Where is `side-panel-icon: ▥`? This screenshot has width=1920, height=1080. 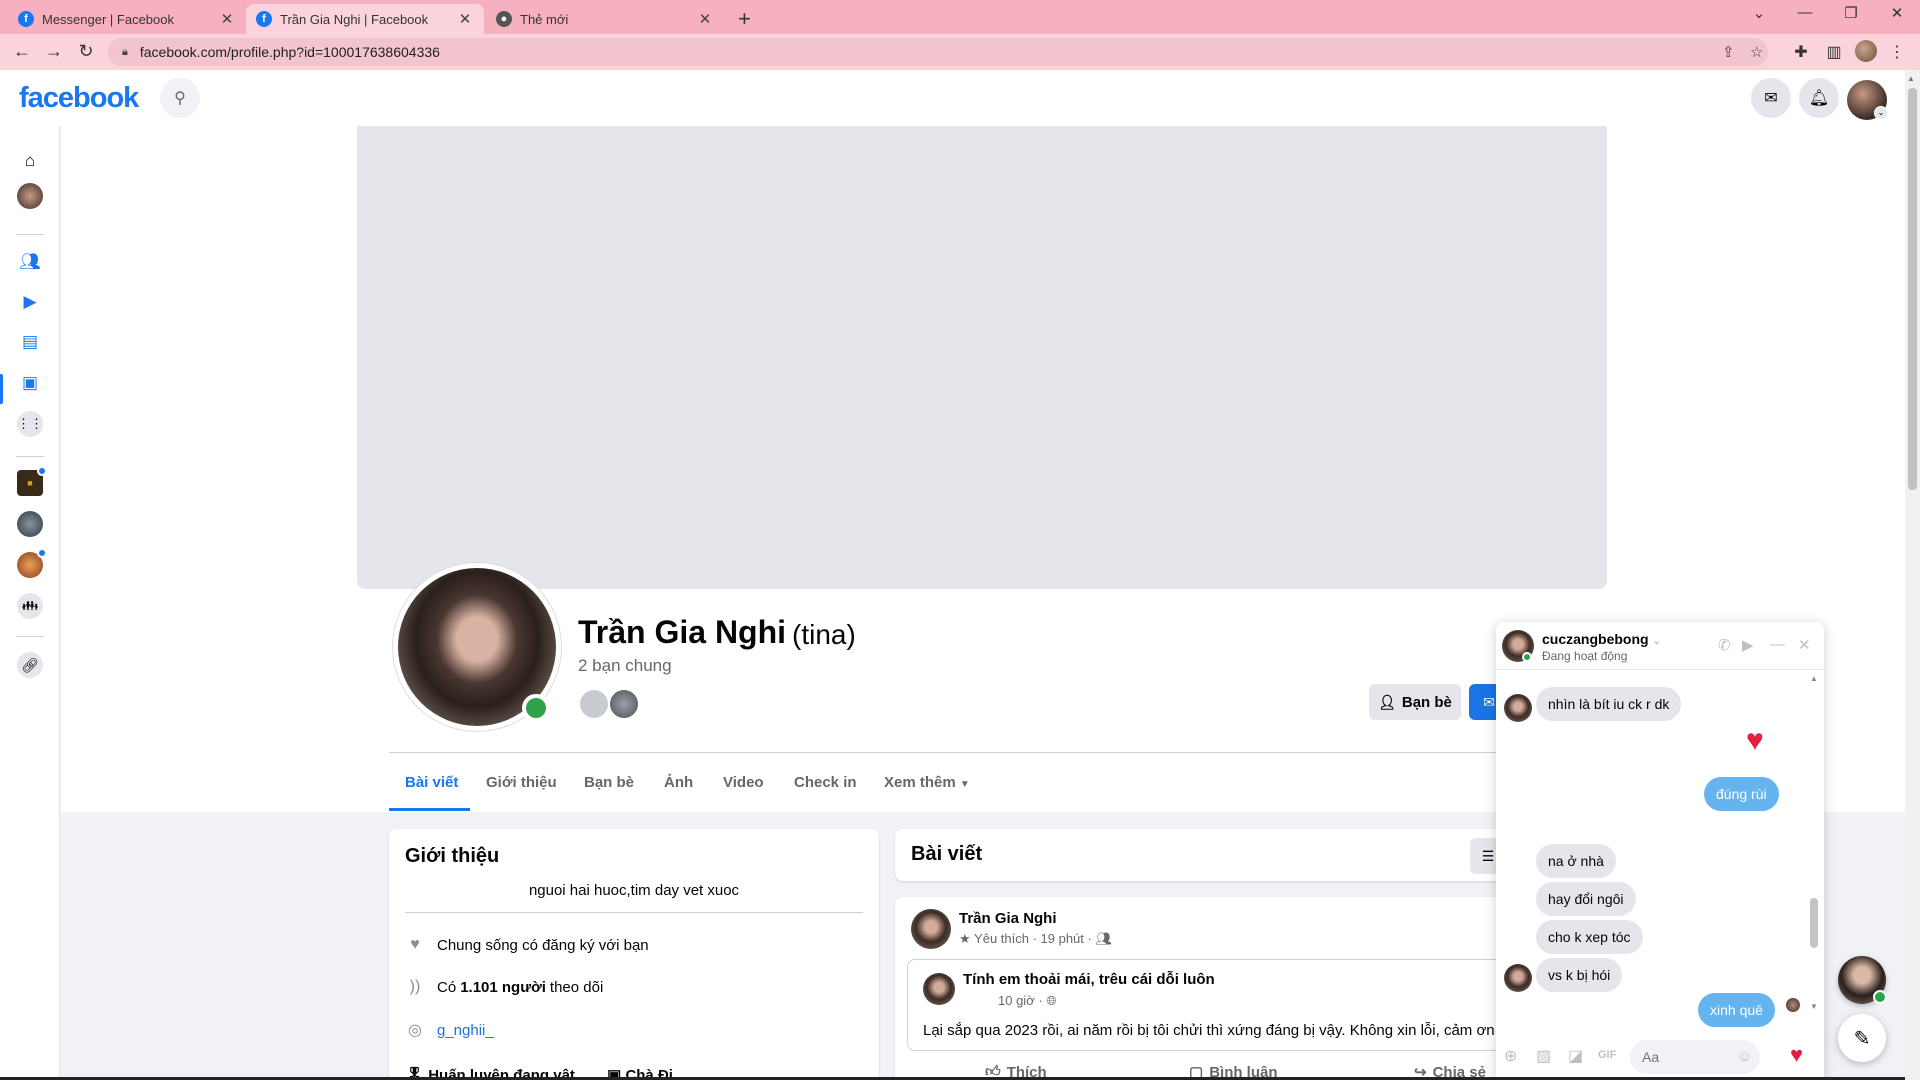
side-panel-icon: ▥ is located at coordinates (1834, 52).